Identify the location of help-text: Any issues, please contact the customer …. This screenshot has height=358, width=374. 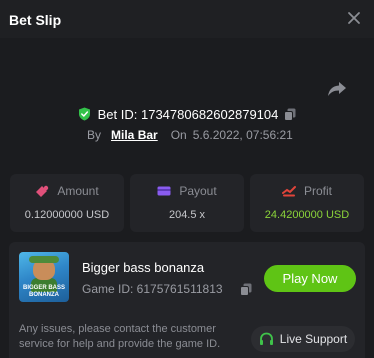
(120, 336).